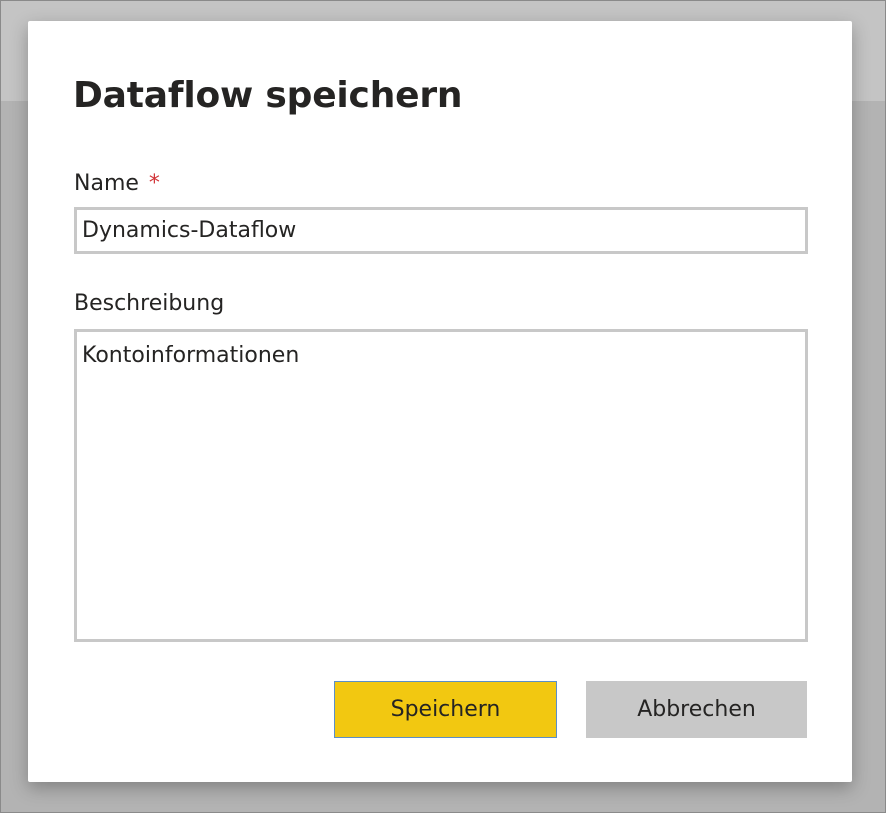 The width and height of the screenshot is (886, 813). Describe the element at coordinates (154, 183) in the screenshot. I see `required-marker: *` at that location.